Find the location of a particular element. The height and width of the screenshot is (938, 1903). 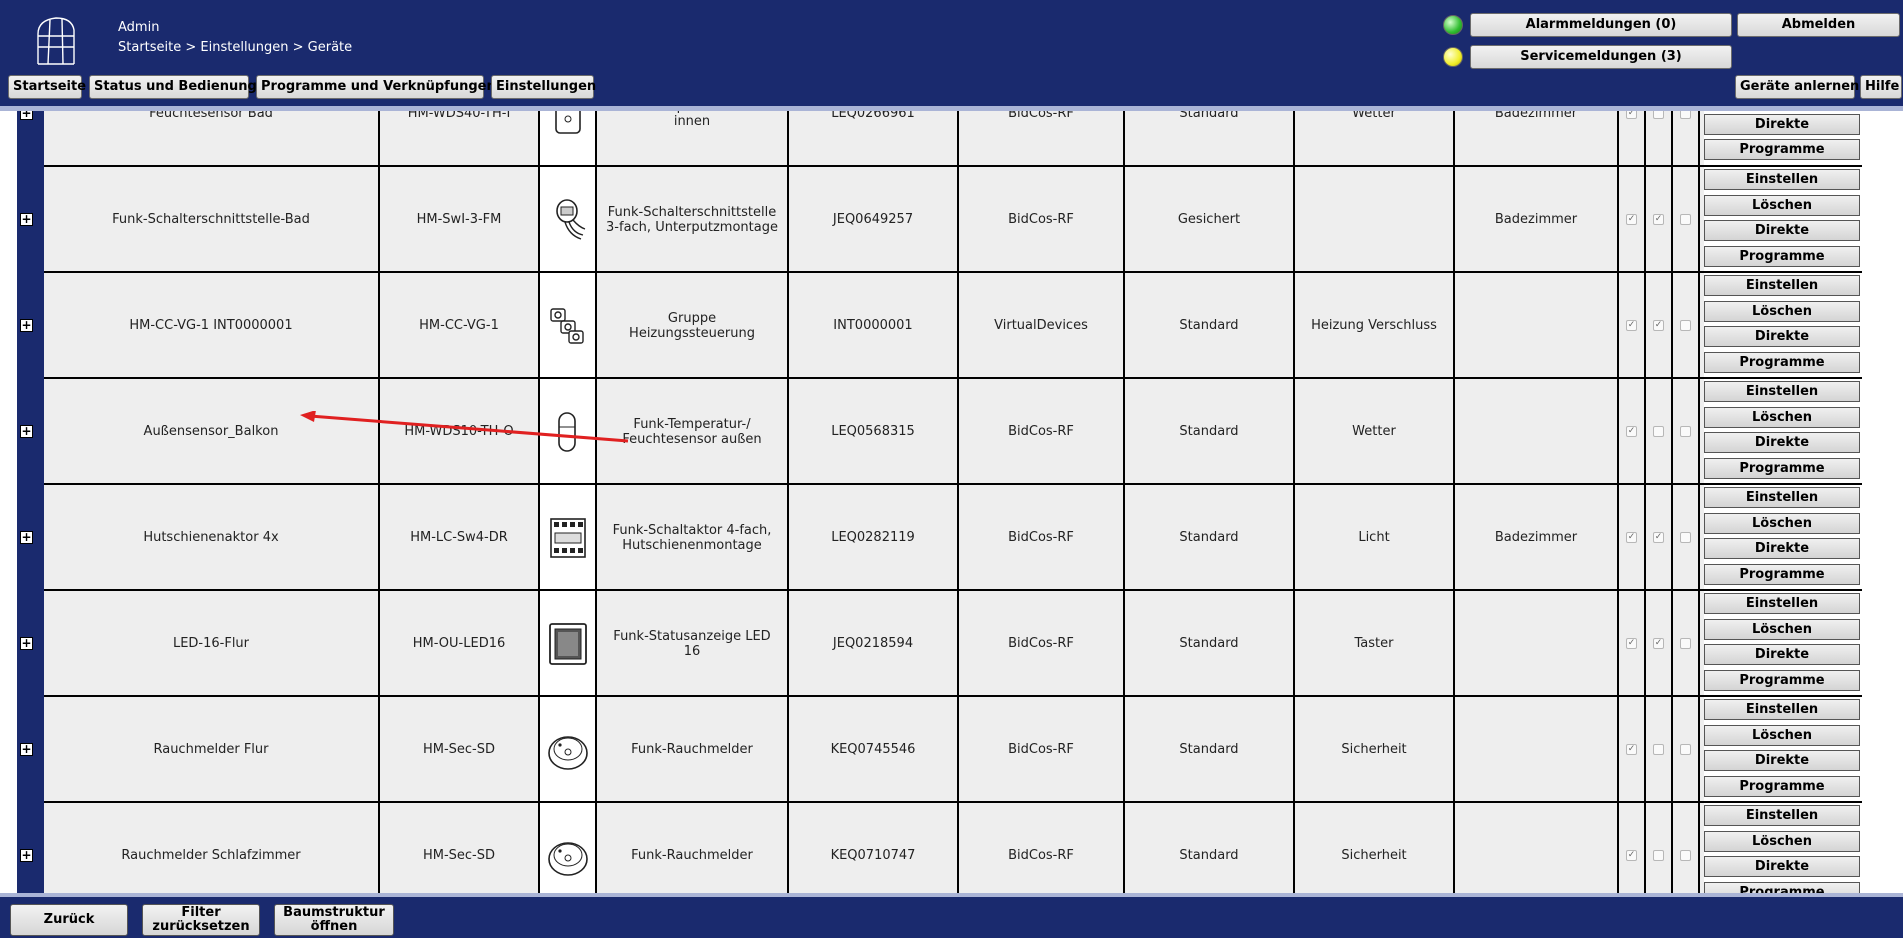

device-description: Funk-Statusanzeige LED 16 is located at coordinates (693, 643).